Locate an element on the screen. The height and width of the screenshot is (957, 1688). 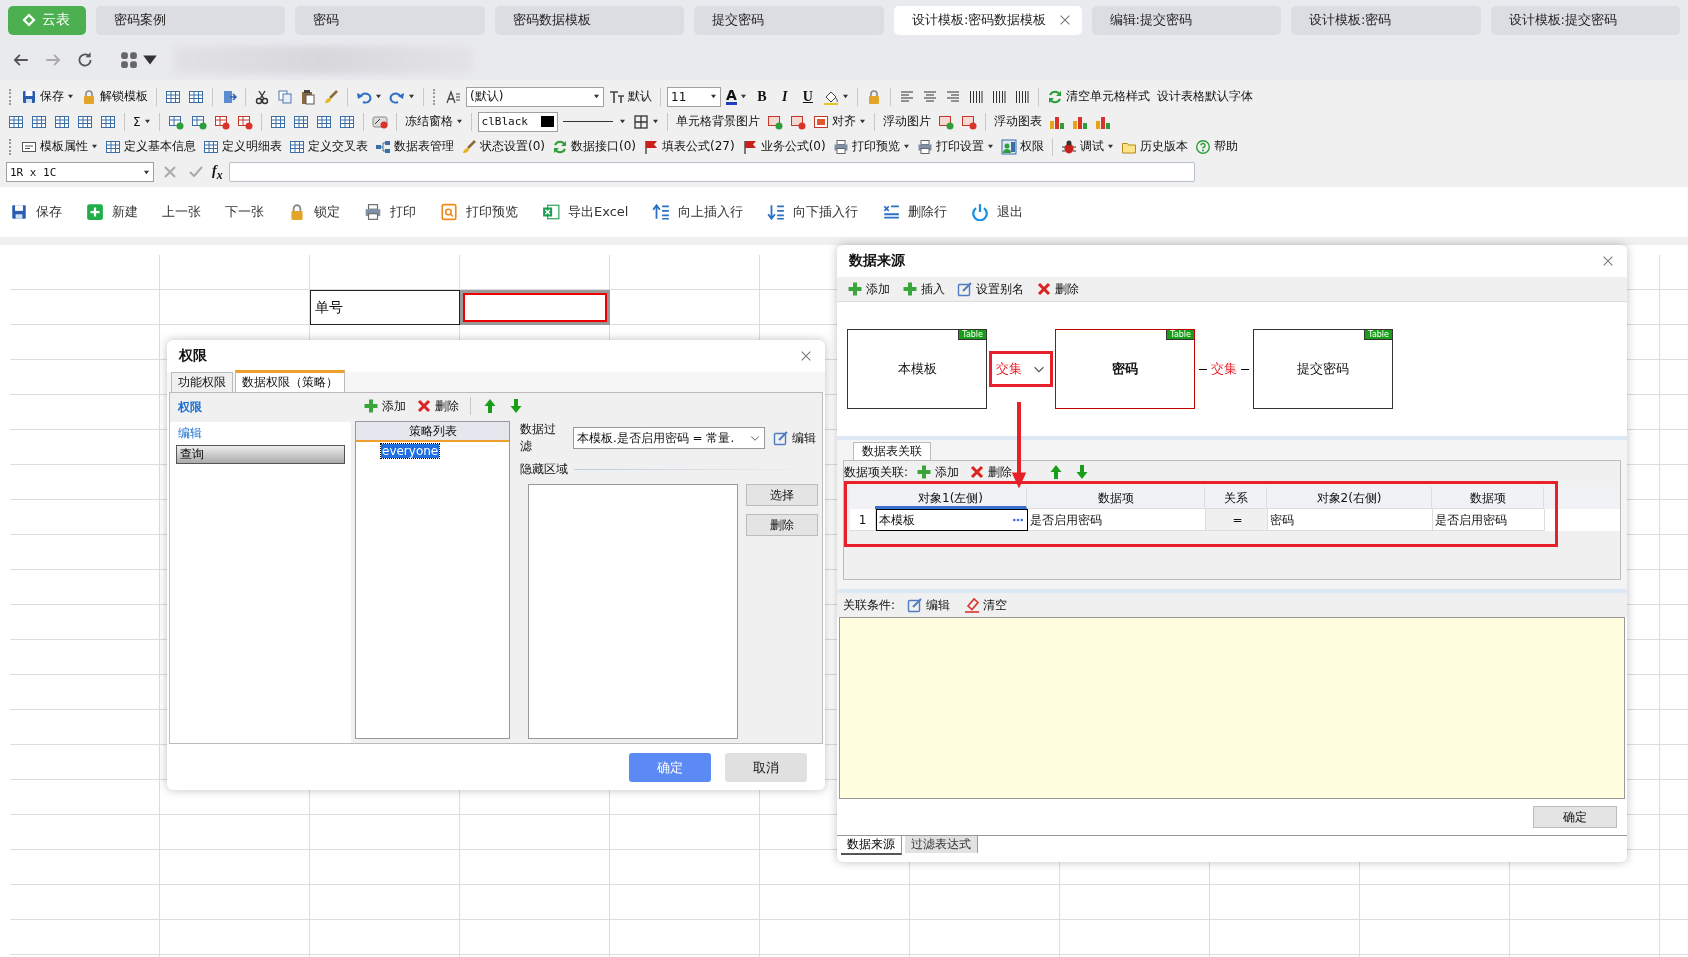
image-add-icon is located at coordinates (774, 121).